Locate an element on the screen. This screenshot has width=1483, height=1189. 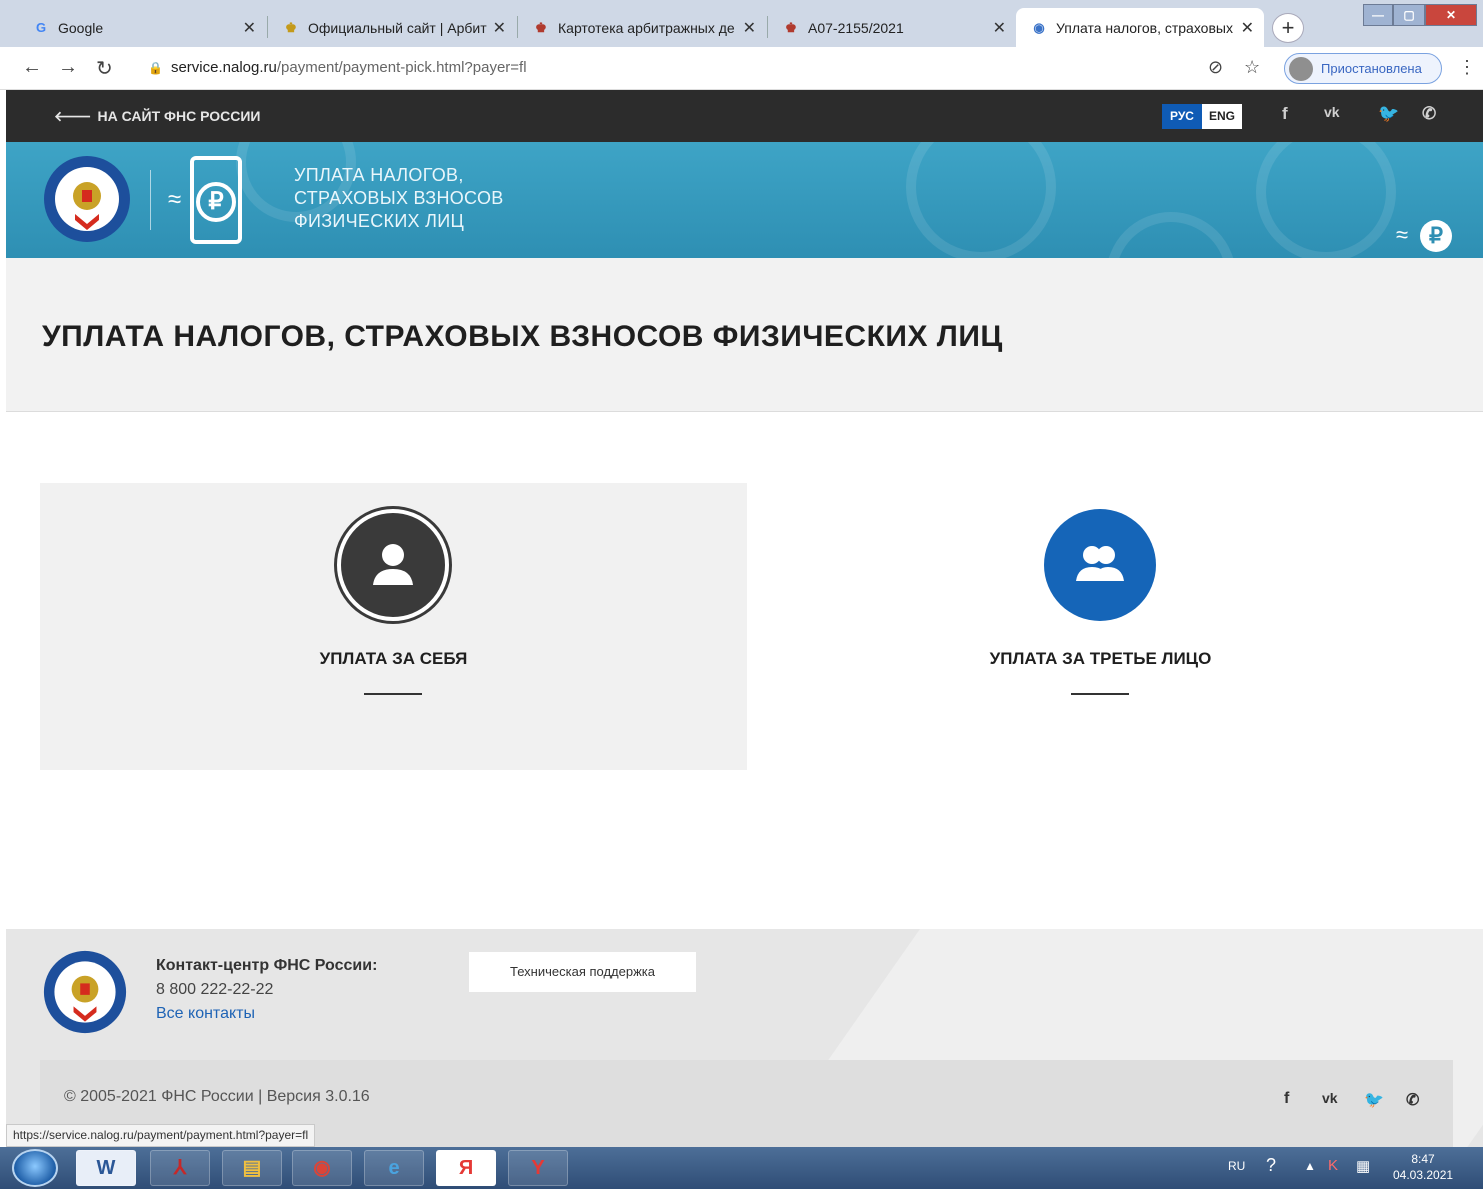
eye-off-icon: ⊘ is located at coordinates (1215, 67).